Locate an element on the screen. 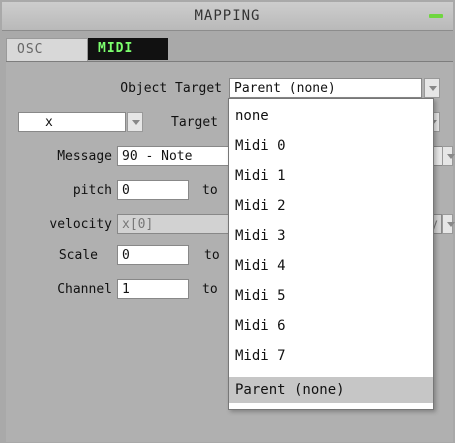 This screenshot has width=455, height=443. channel-from-input: 1 is located at coordinates (153, 289).